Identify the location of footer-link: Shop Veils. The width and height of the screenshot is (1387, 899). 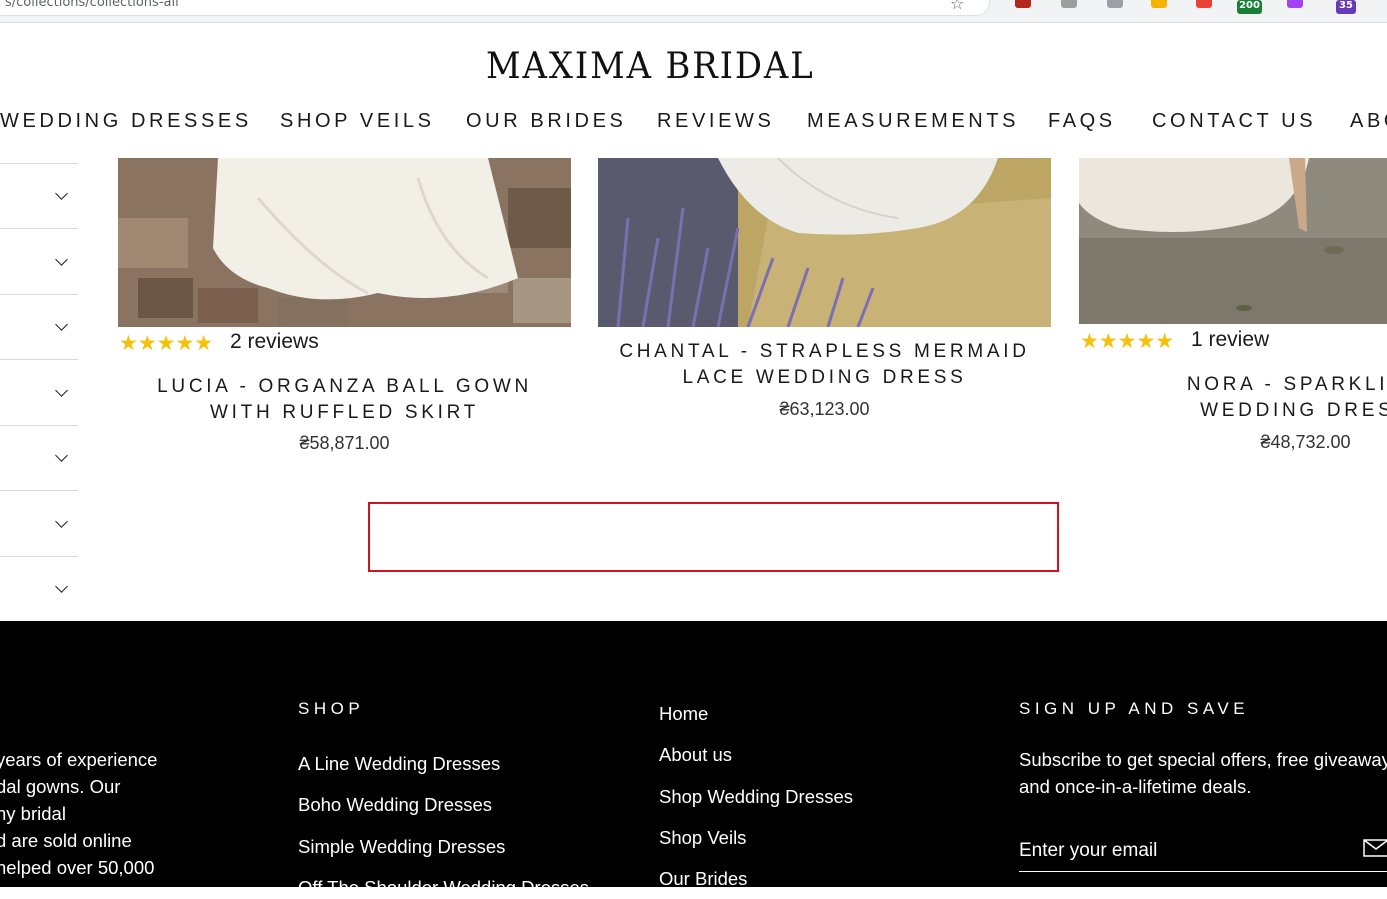
(702, 838).